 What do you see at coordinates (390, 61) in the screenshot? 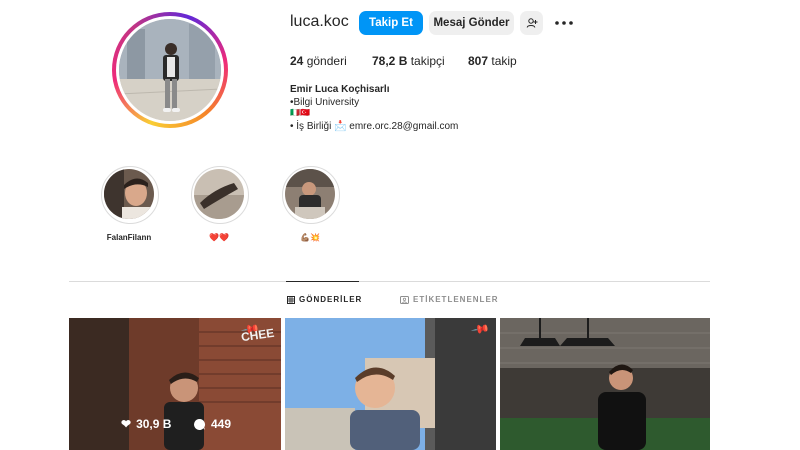
I see `followers-count-value: 78,2 B` at bounding box center [390, 61].